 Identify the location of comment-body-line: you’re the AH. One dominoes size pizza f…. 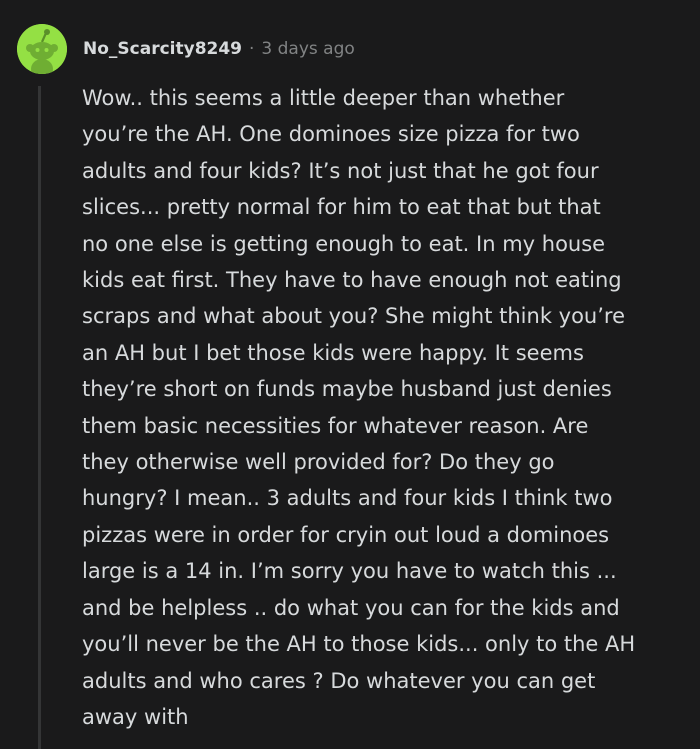
(331, 134).